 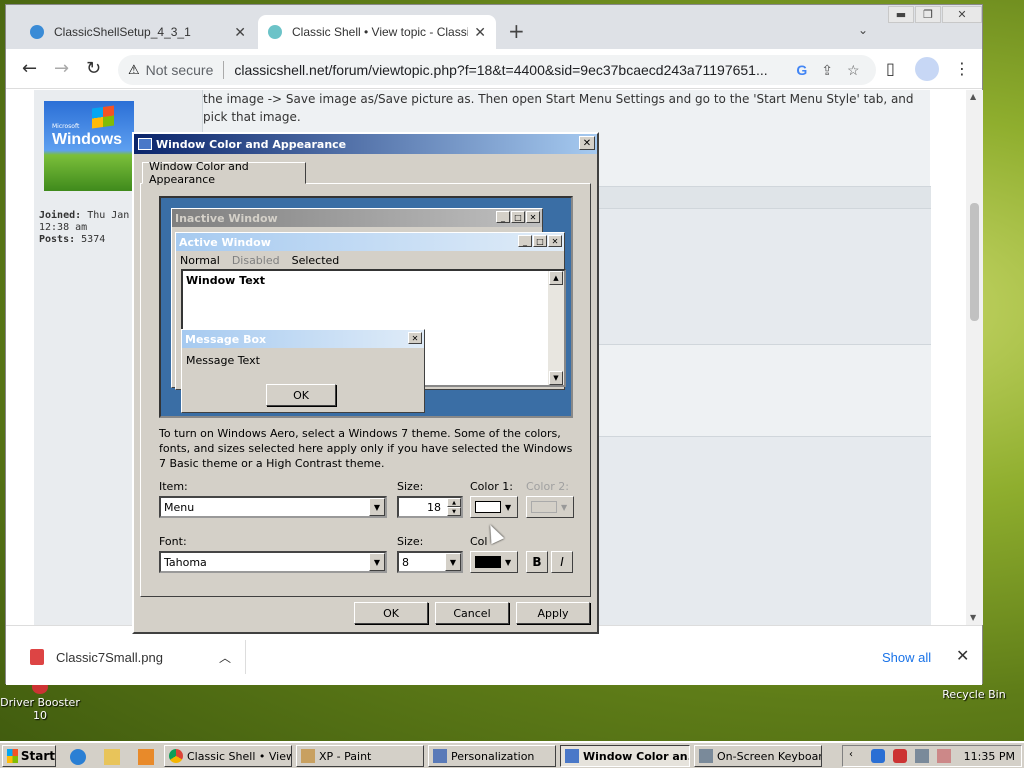 I want to click on security-alert-icon, so click(x=900, y=756).